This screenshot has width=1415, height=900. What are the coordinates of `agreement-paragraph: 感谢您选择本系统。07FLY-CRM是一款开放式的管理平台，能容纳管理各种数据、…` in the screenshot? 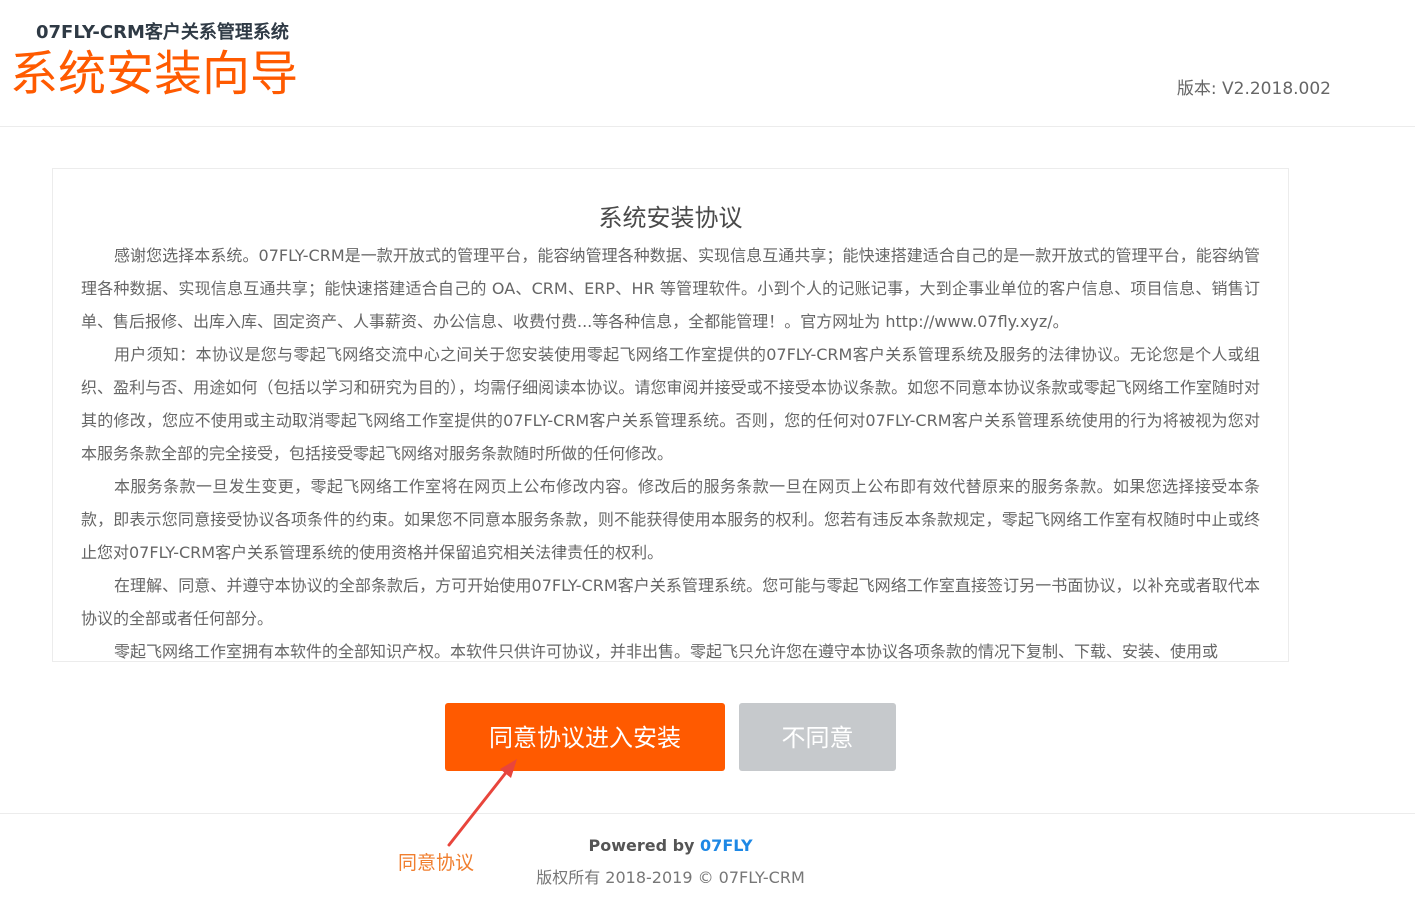 It's located at (670, 288).